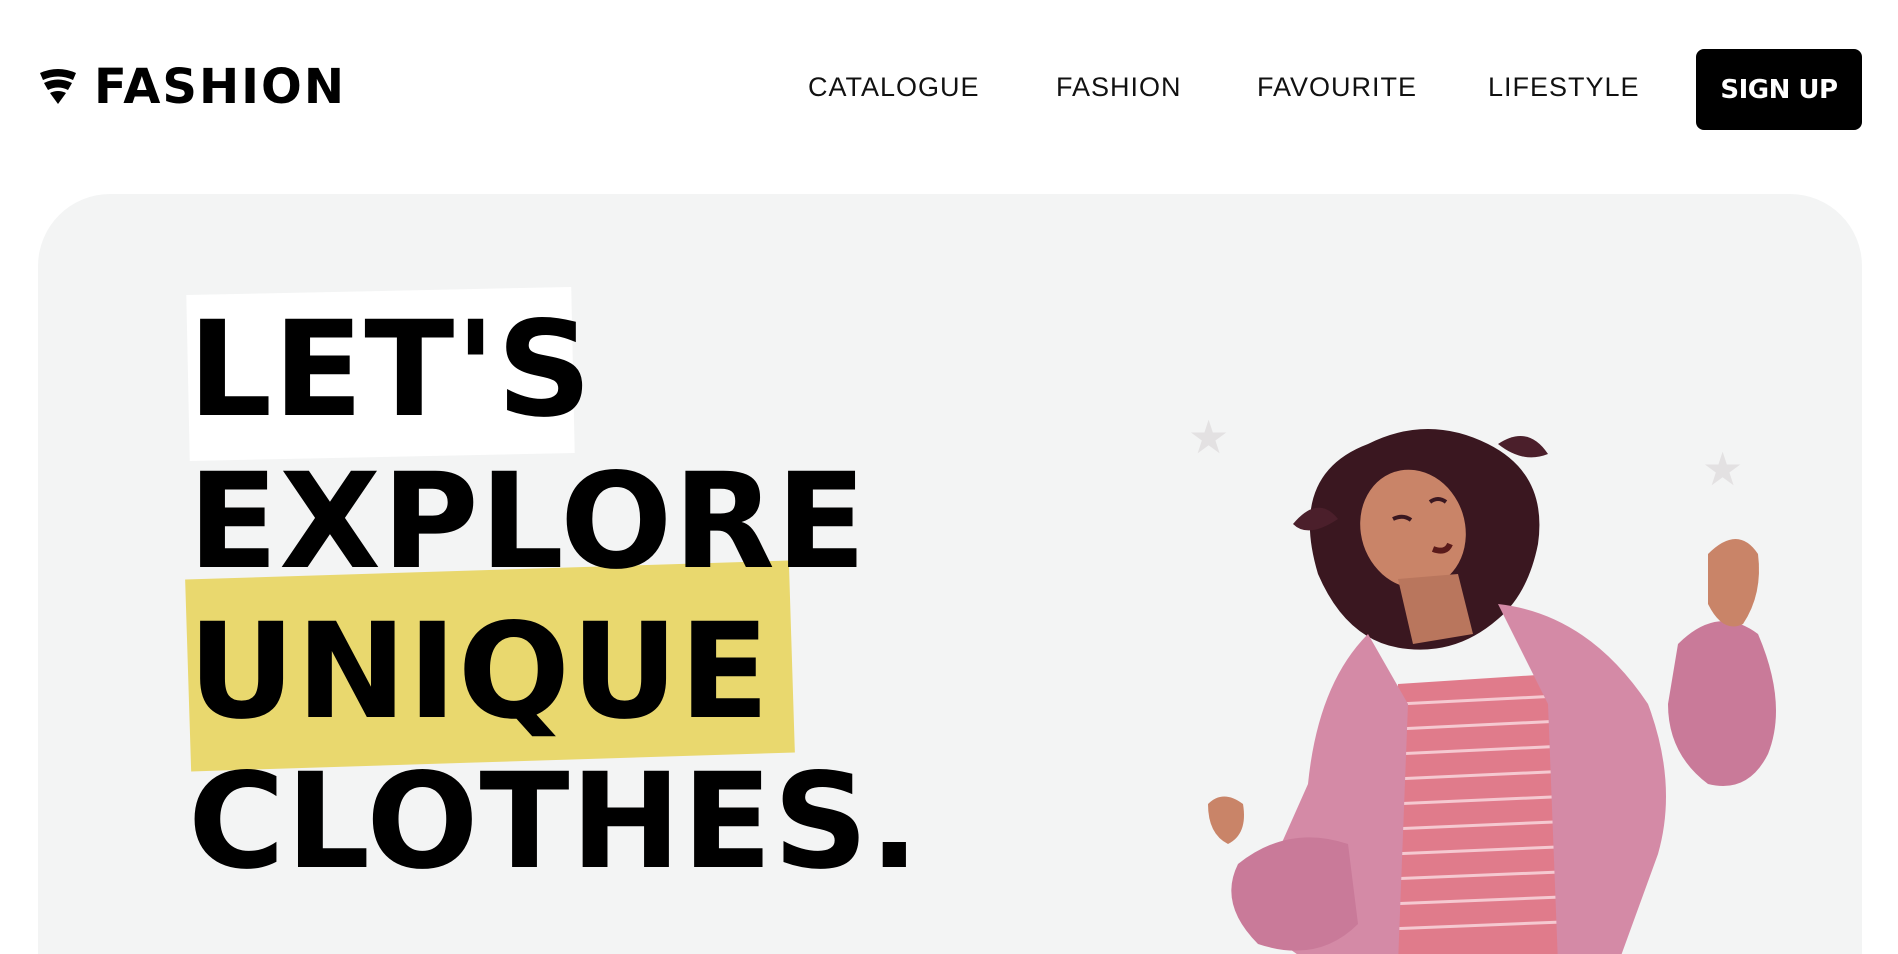 This screenshot has height=954, width=1898. I want to click on headline-line-3: UNIQUE, so click(479, 672).